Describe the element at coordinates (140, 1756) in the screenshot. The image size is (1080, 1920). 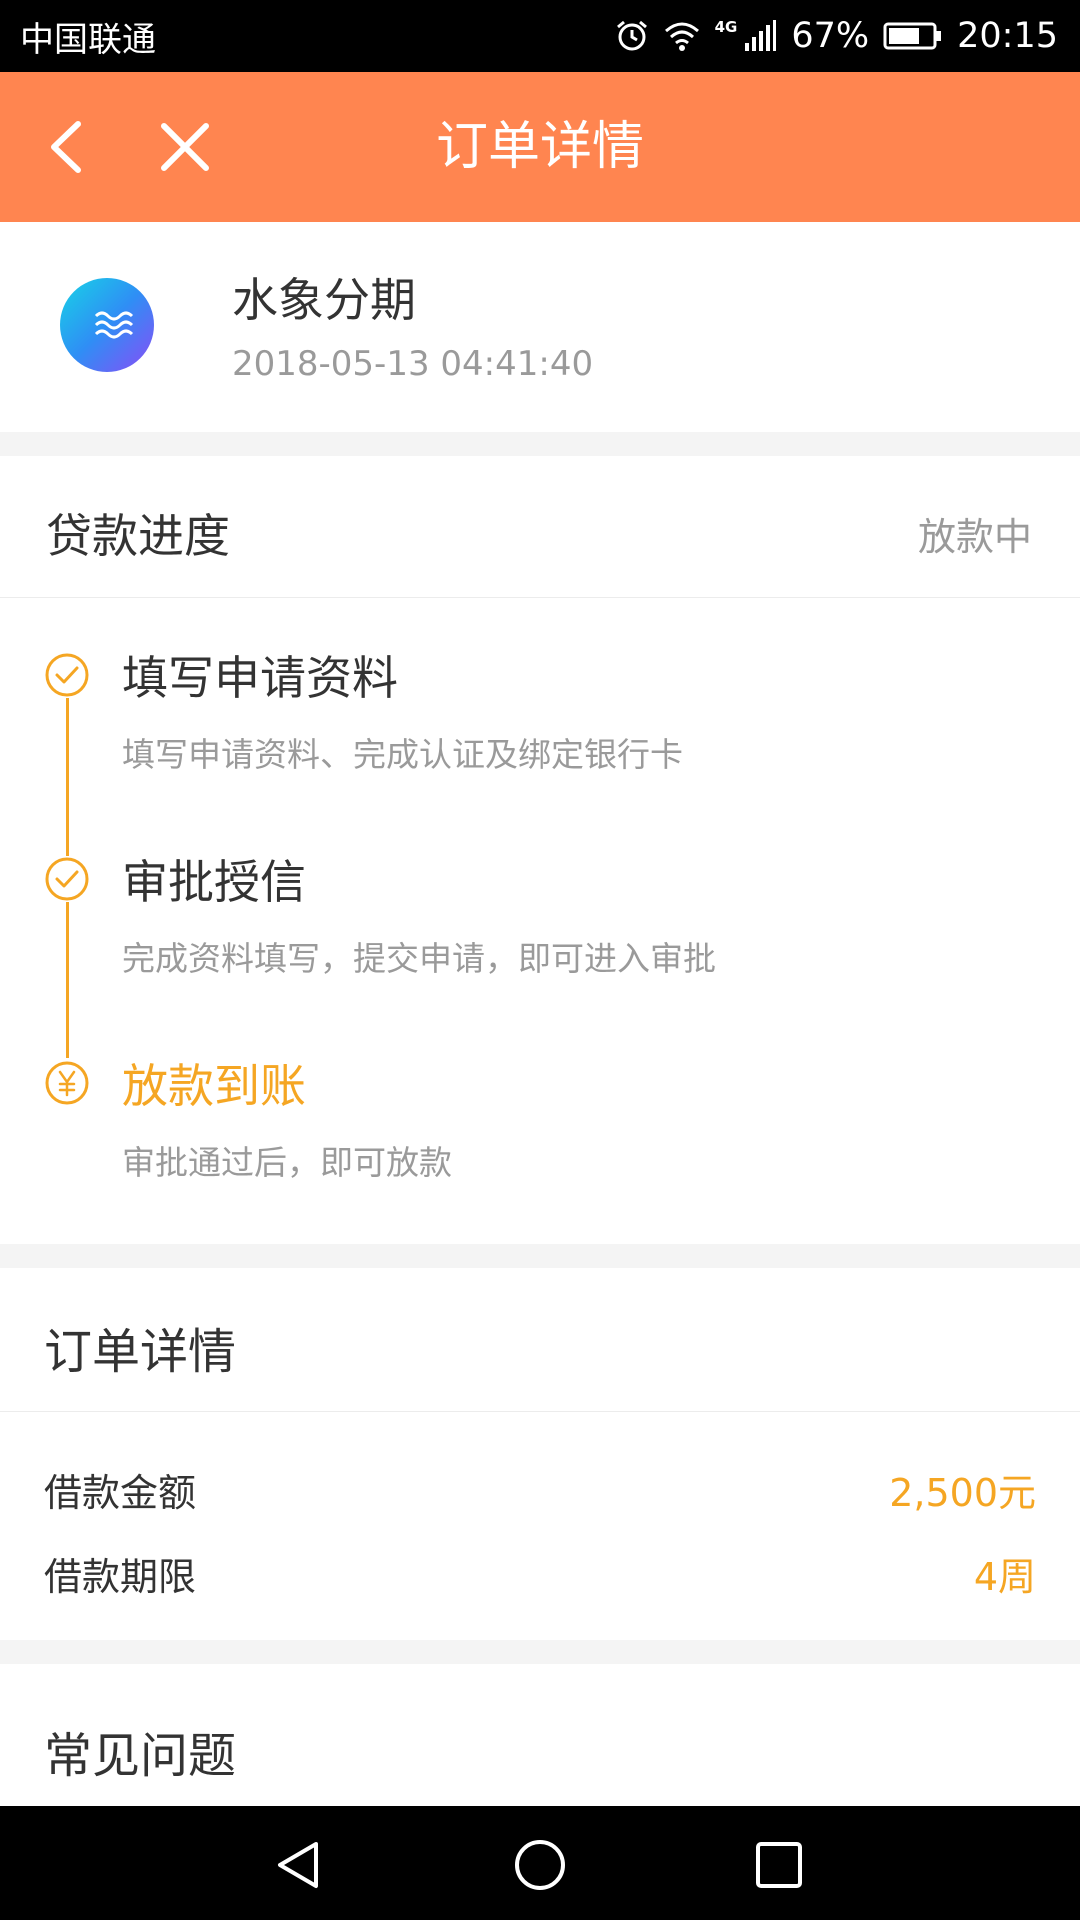
I see `faq-title: 常见问题` at that location.